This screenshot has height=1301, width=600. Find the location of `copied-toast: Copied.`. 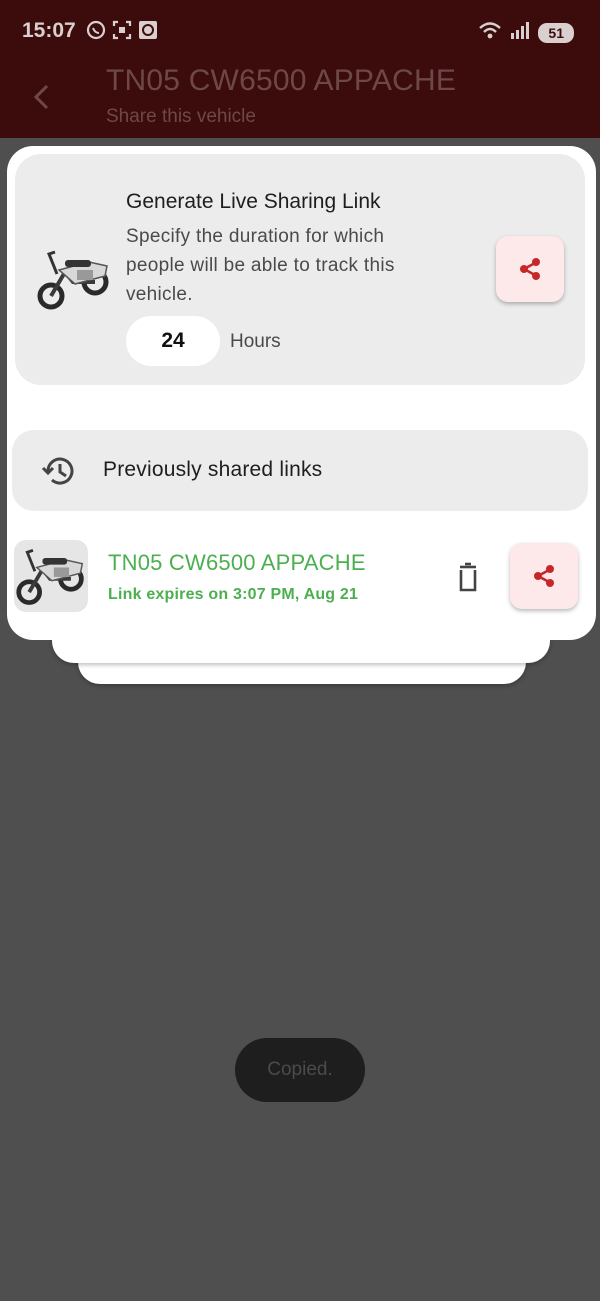

copied-toast: Copied. is located at coordinates (300, 1070).